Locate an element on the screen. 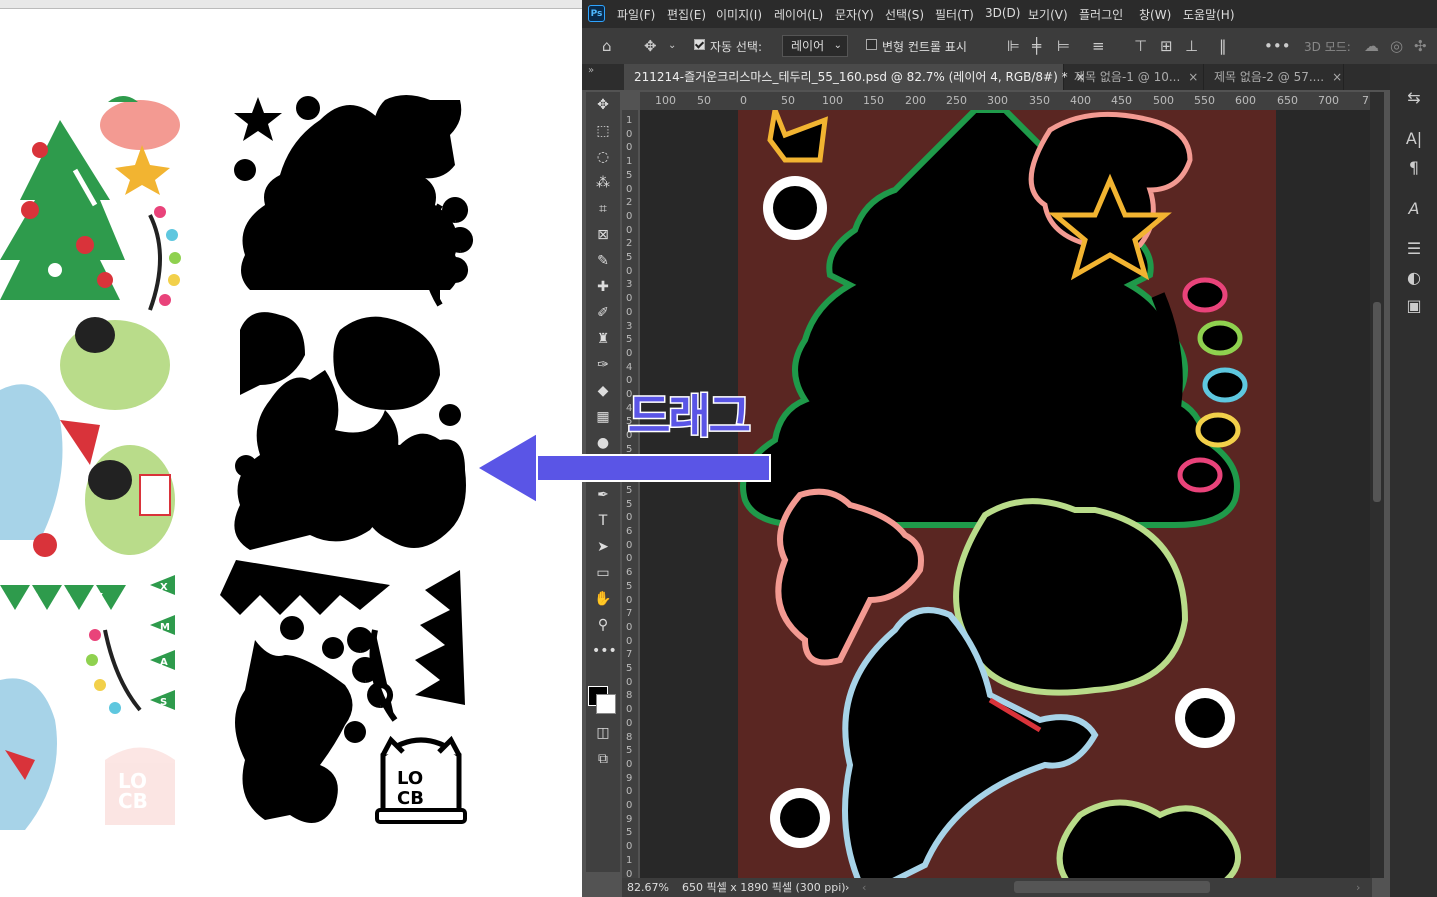  pen-tool-icon: ✒ is located at coordinates (603, 495).